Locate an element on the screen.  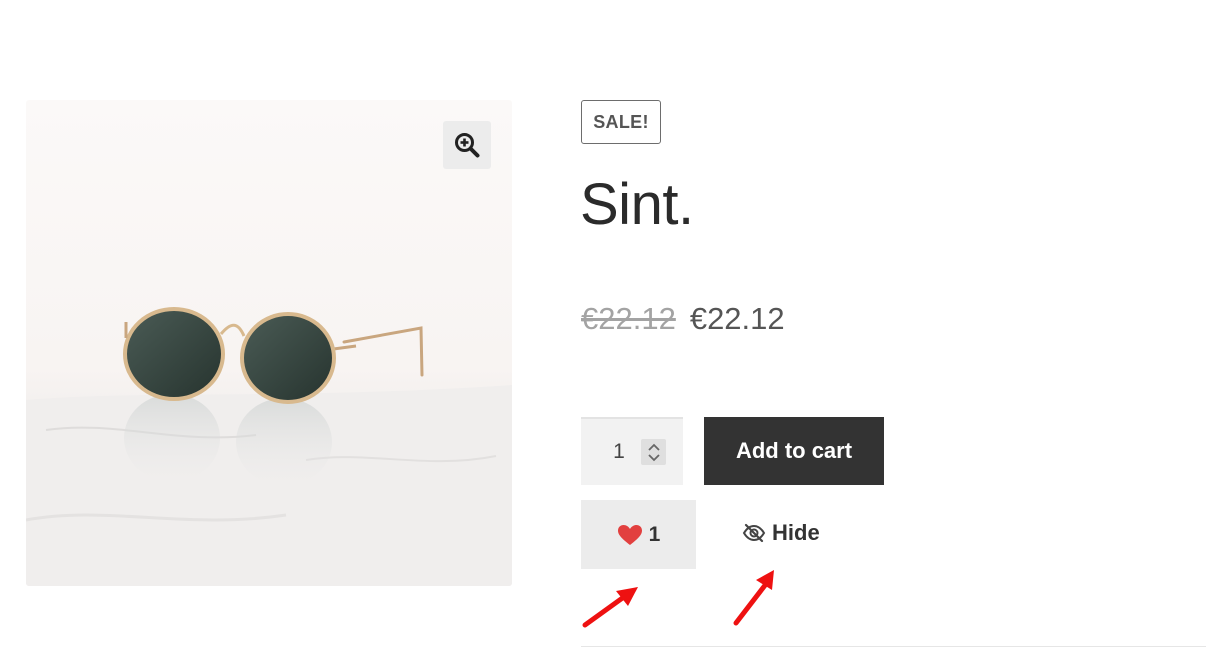
quantity-stepper is located at coordinates (653, 452).